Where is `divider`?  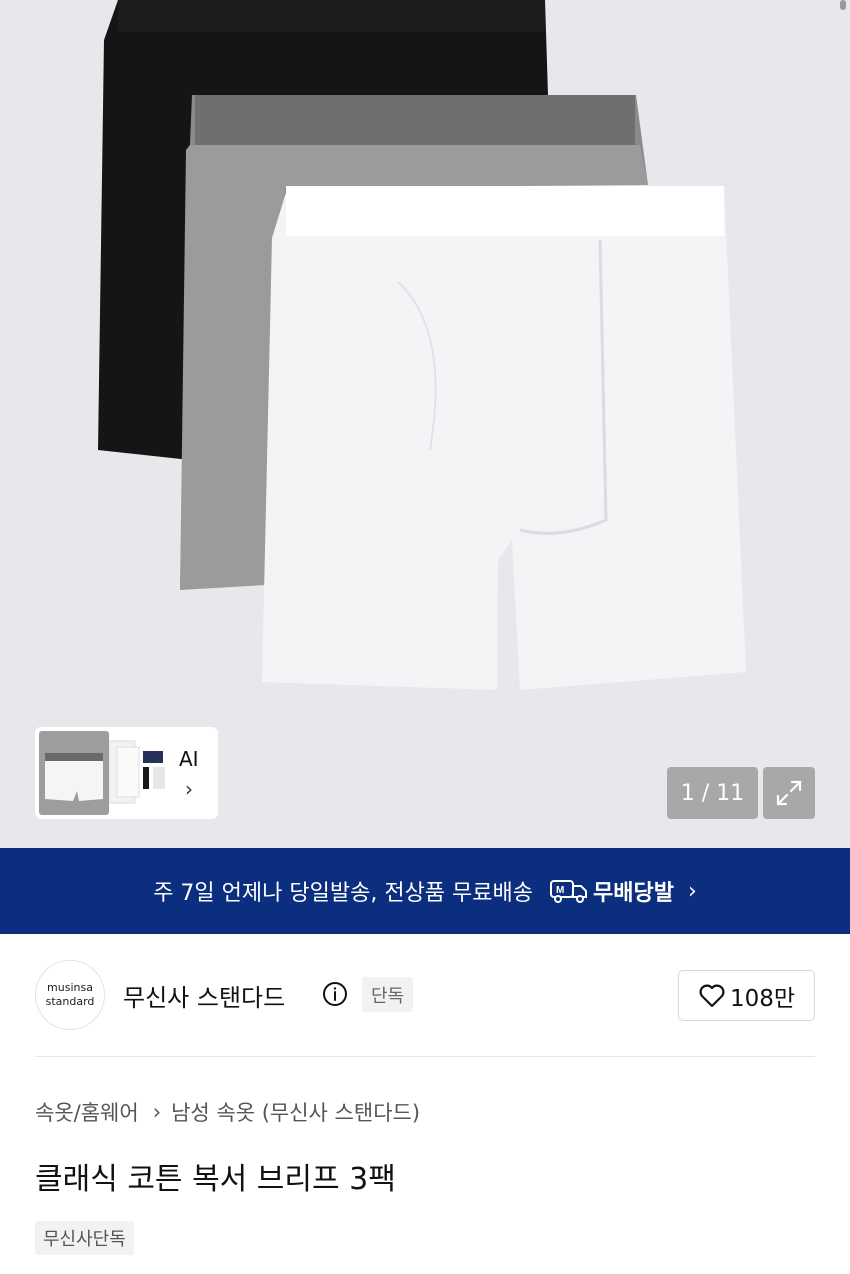 divider is located at coordinates (425, 1056).